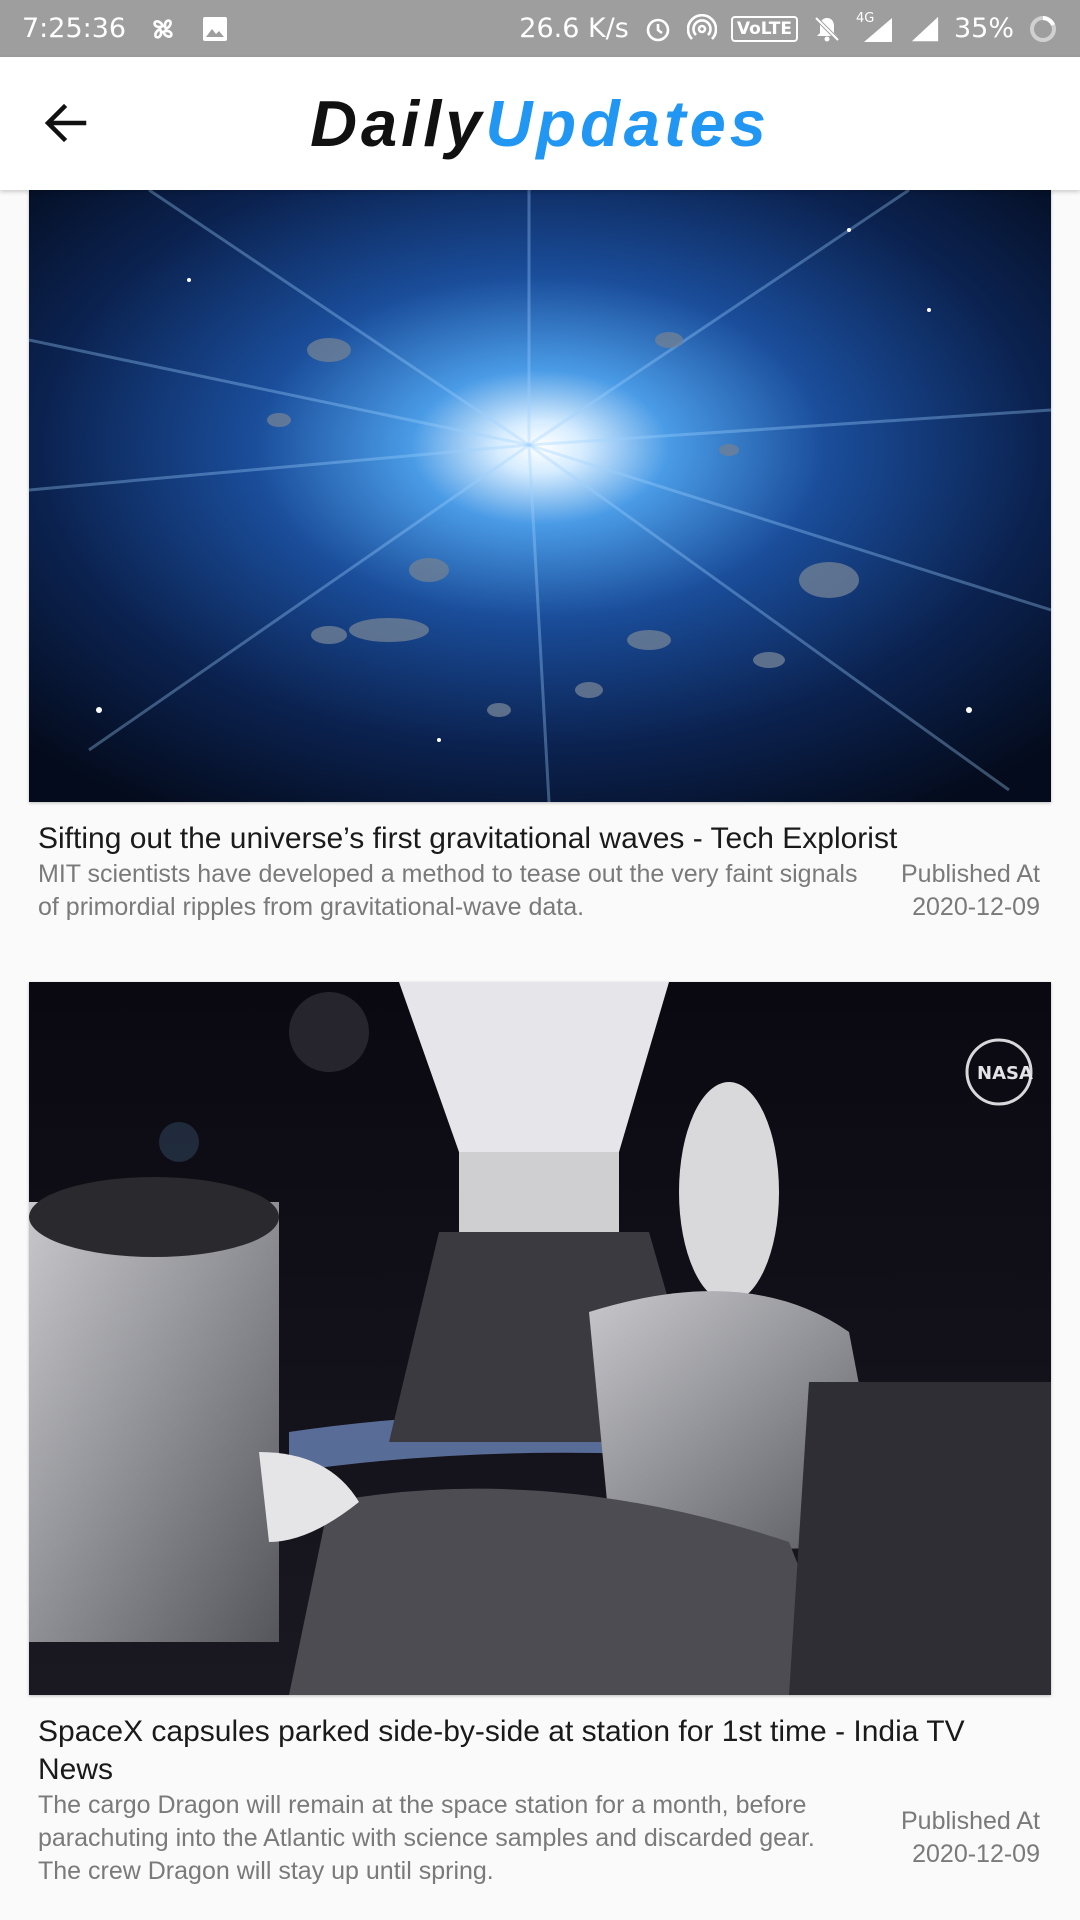 The height and width of the screenshot is (1920, 1080). Describe the element at coordinates (163, 29) in the screenshot. I see `fan-icon` at that location.